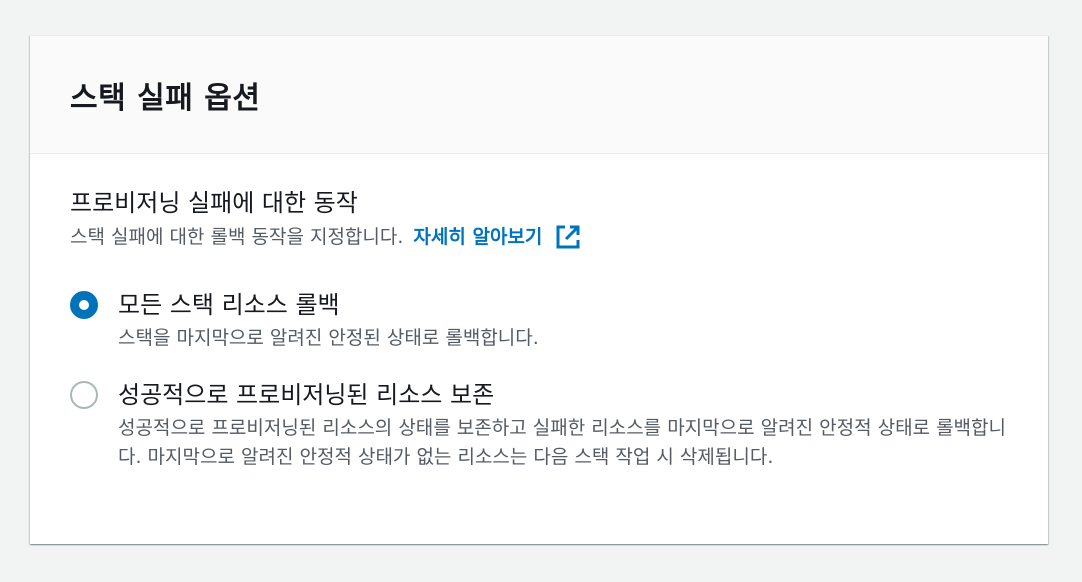 The width and height of the screenshot is (1082, 582). Describe the element at coordinates (214, 203) in the screenshot. I see `field-label: 프로비저닝 실패에 대한 동작` at that location.